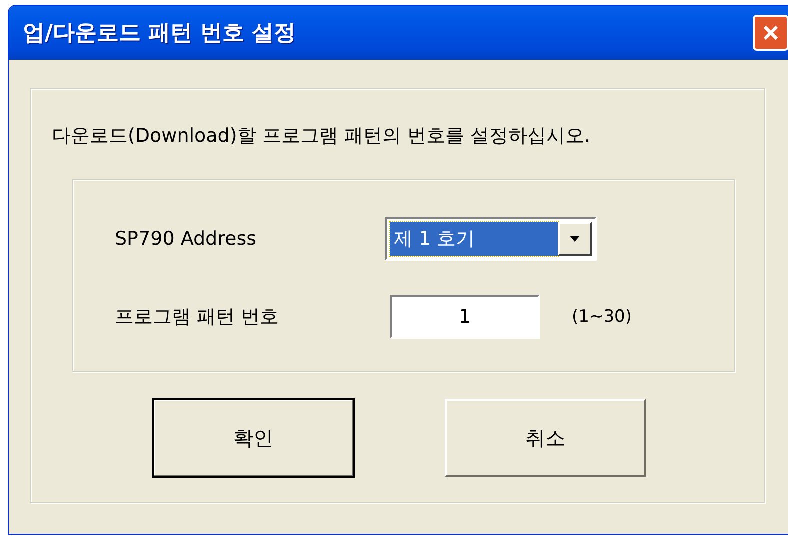  What do you see at coordinates (197, 317) in the screenshot?
I see `field-label: 프로그램 패턴 번호` at bounding box center [197, 317].